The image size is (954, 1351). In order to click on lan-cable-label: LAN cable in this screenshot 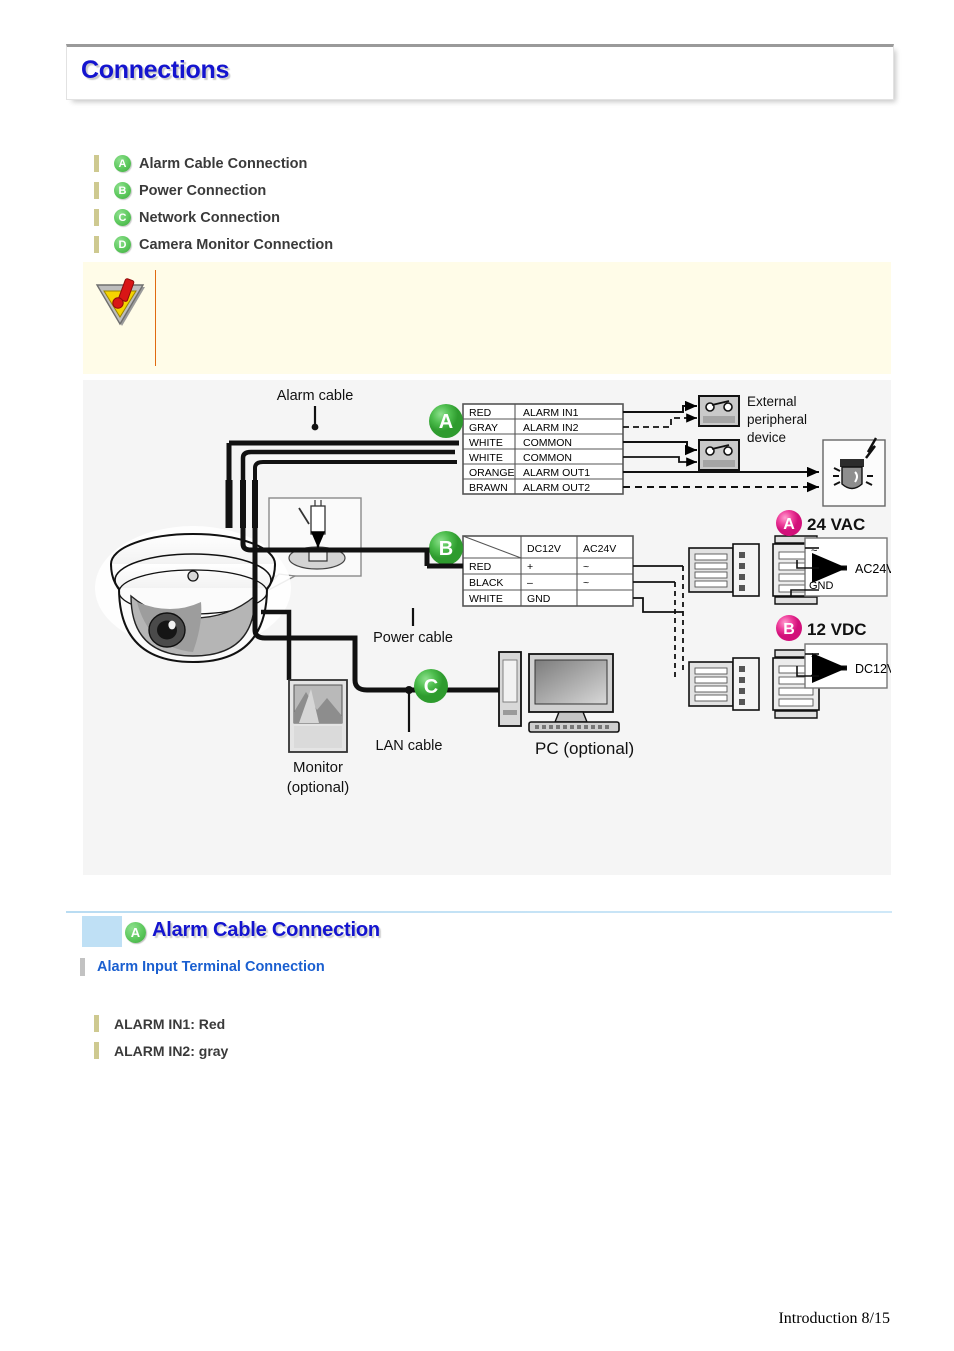, I will do `click(409, 746)`.